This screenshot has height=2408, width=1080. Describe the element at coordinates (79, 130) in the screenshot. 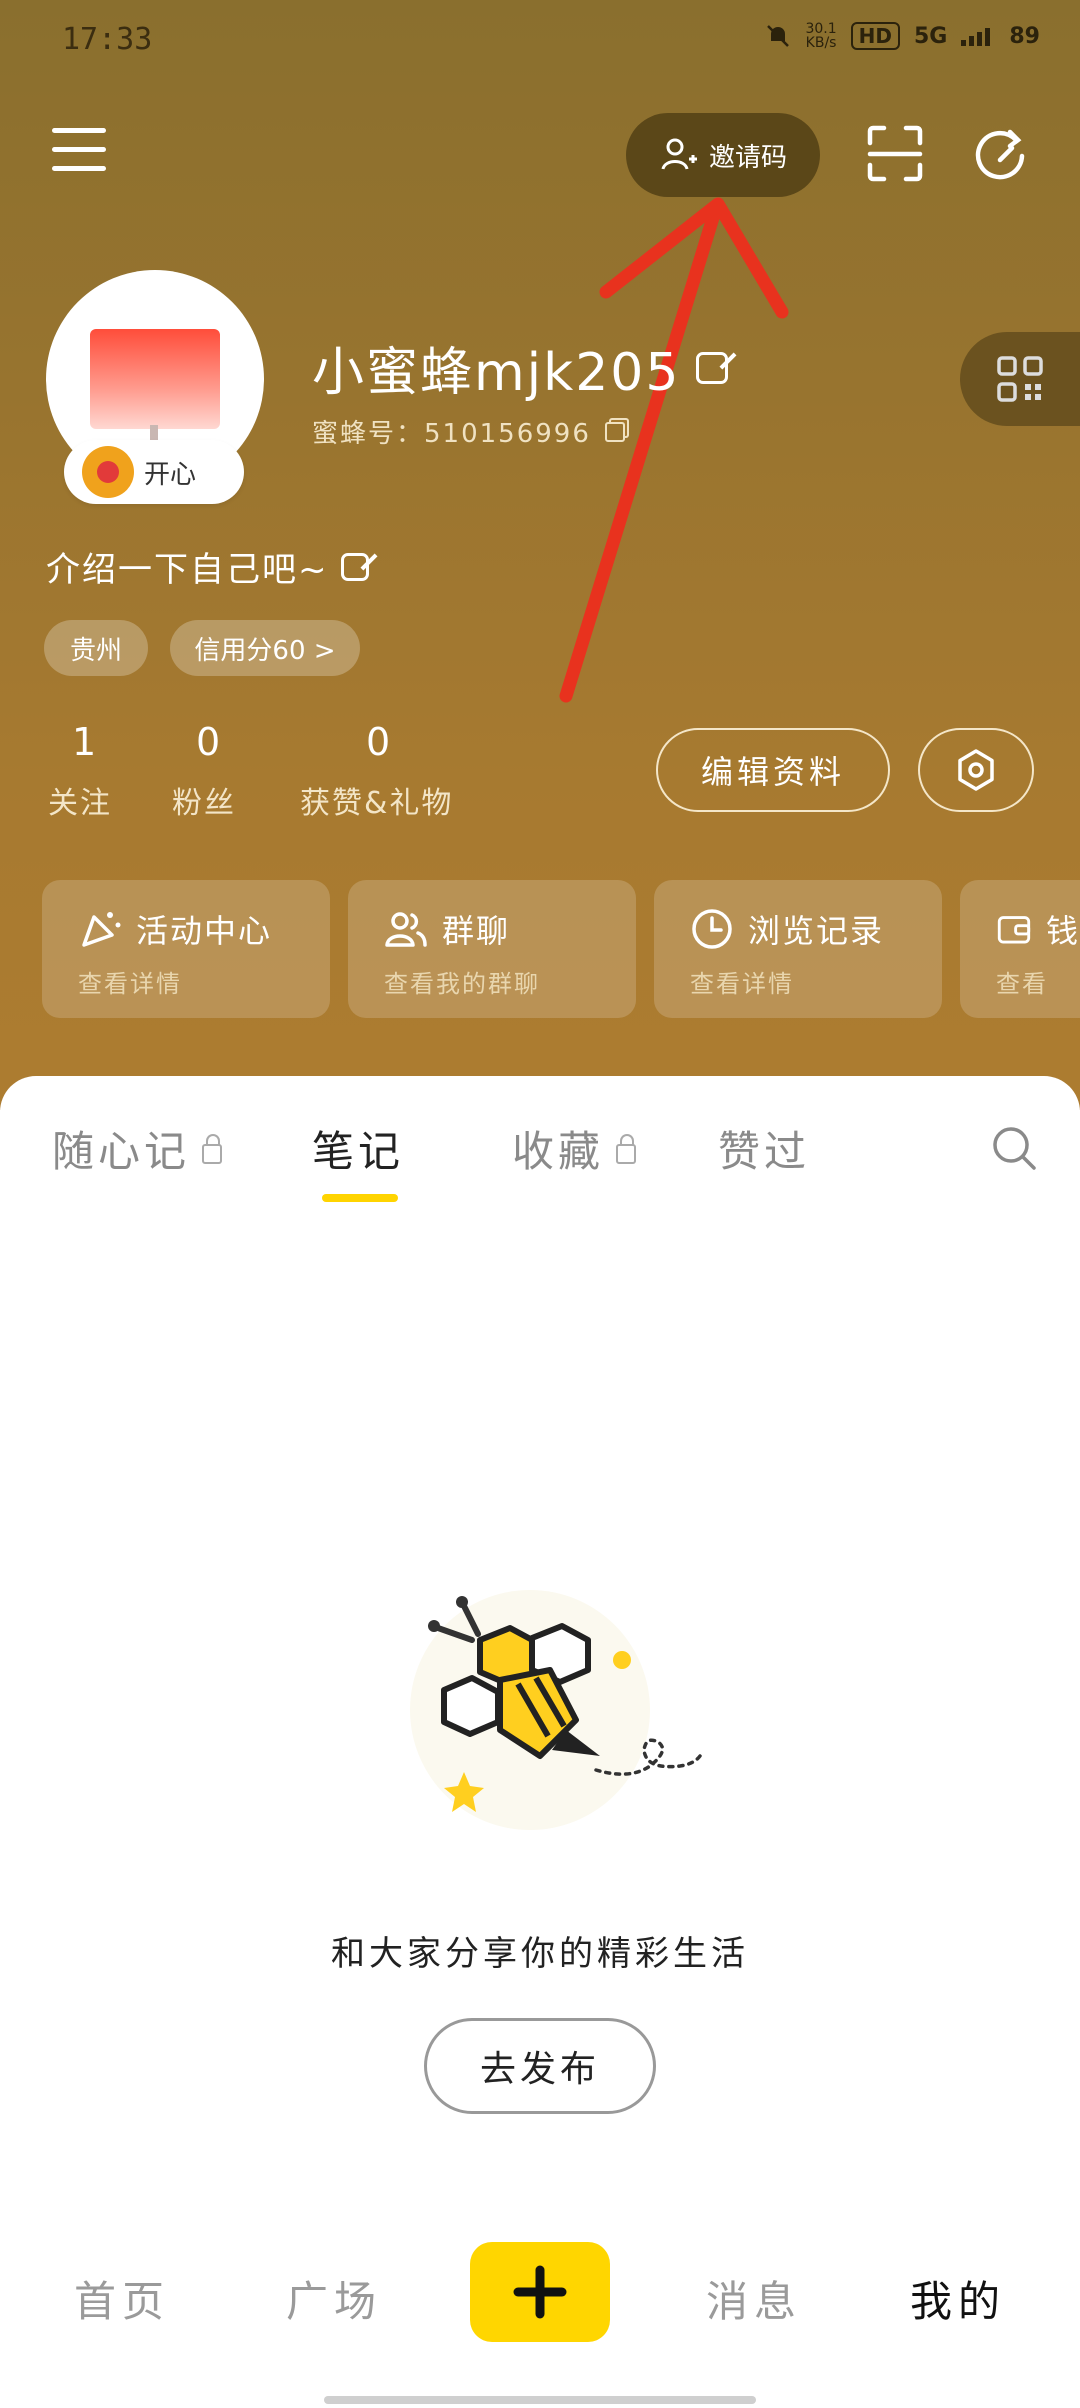

I see `menu-icon` at that location.